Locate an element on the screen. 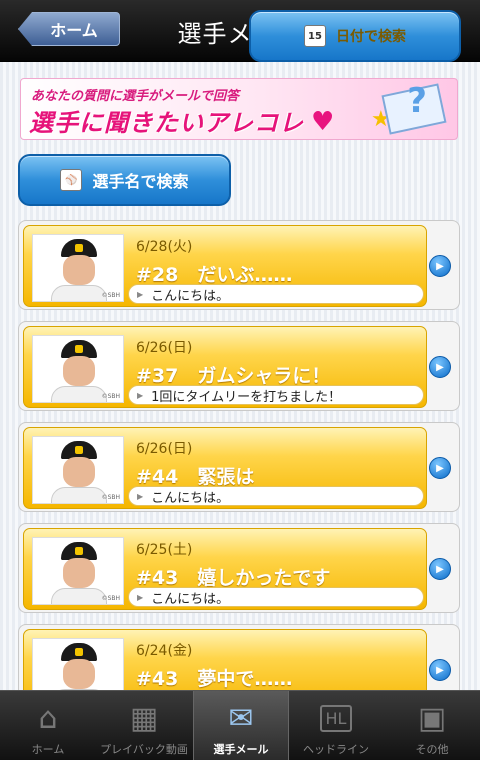 This screenshot has height=760, width=480. message-card: ©SBH 6/28(火) #28 だいぶ…… ▶ こんにちは。 ▶ is located at coordinates (239, 265).